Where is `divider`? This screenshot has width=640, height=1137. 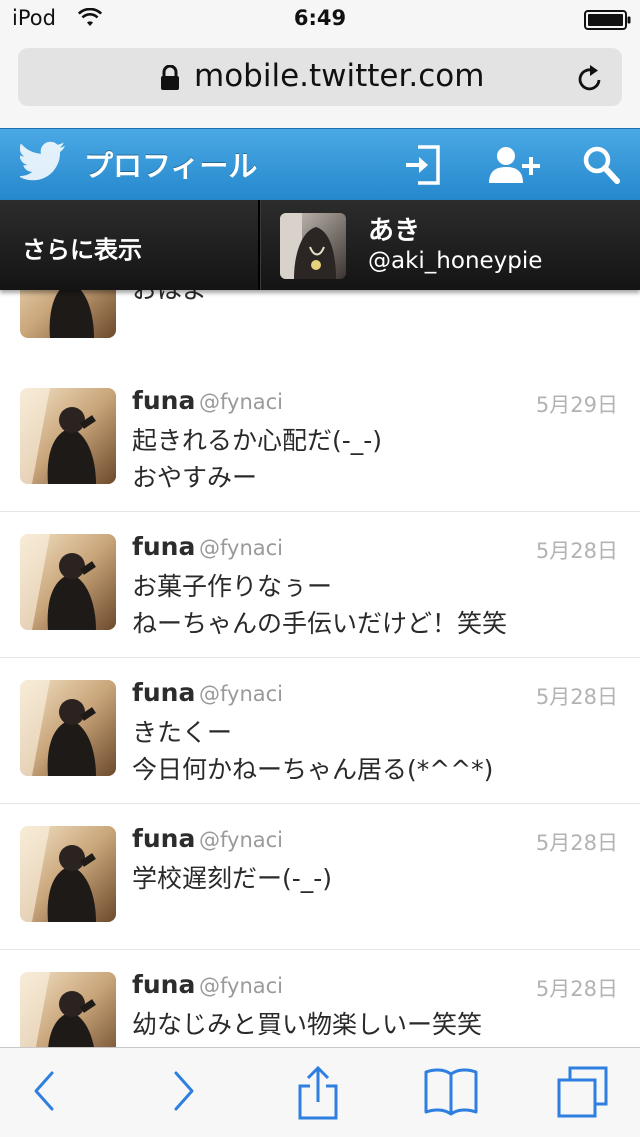
divider is located at coordinates (259, 245).